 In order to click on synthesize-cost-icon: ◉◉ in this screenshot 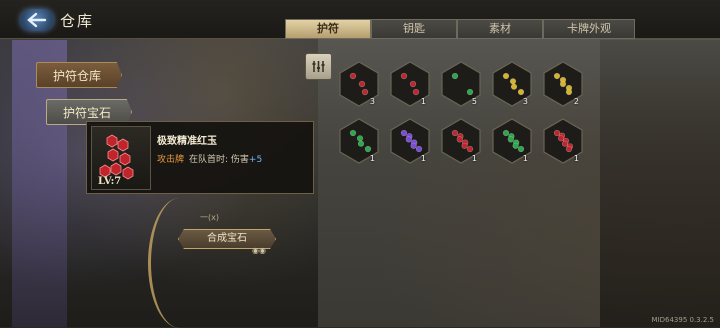, I will do `click(259, 250)`.